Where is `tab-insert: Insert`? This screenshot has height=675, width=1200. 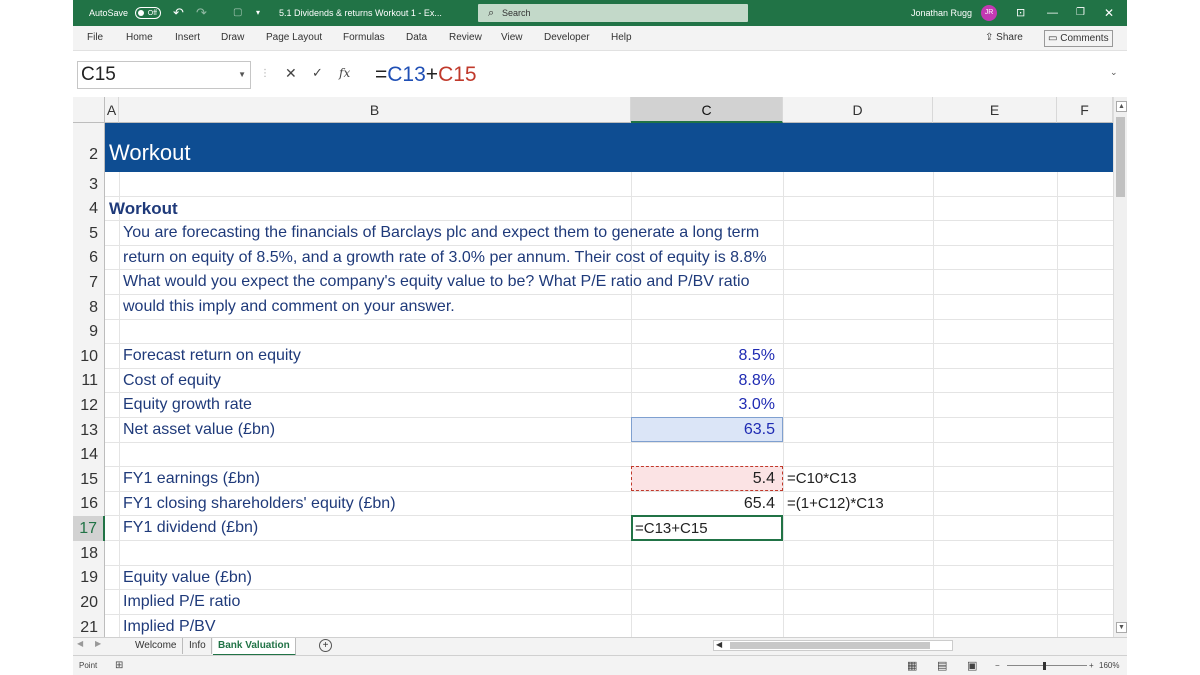 tab-insert: Insert is located at coordinates (187, 38).